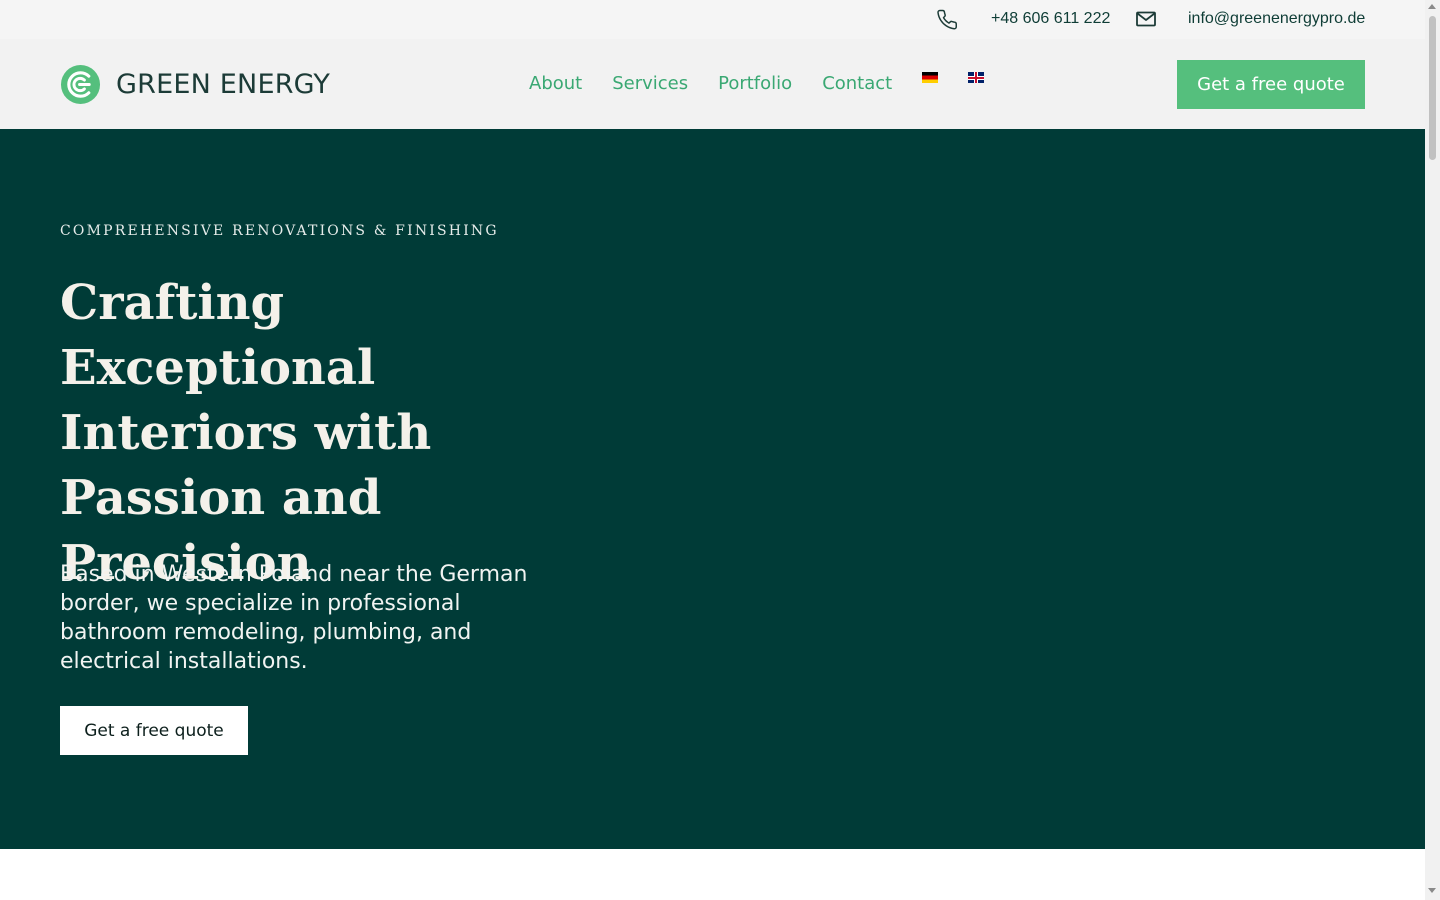 The width and height of the screenshot is (1440, 900). Describe the element at coordinates (930, 77) in the screenshot. I see `language-de-flag-icon` at that location.